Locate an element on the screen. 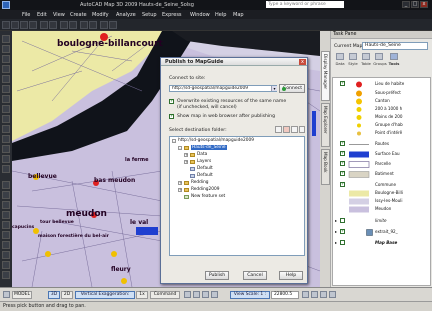 This screenshot has width=432, height=311. command-button: Command is located at coordinates (165, 295).